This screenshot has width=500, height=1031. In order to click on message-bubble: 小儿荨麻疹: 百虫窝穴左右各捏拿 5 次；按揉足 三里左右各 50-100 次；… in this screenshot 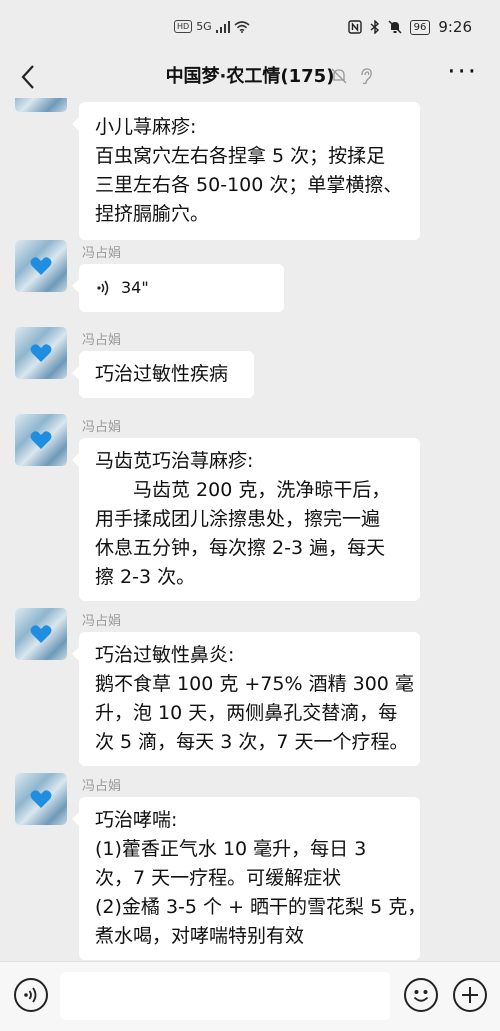, I will do `click(246, 171)`.